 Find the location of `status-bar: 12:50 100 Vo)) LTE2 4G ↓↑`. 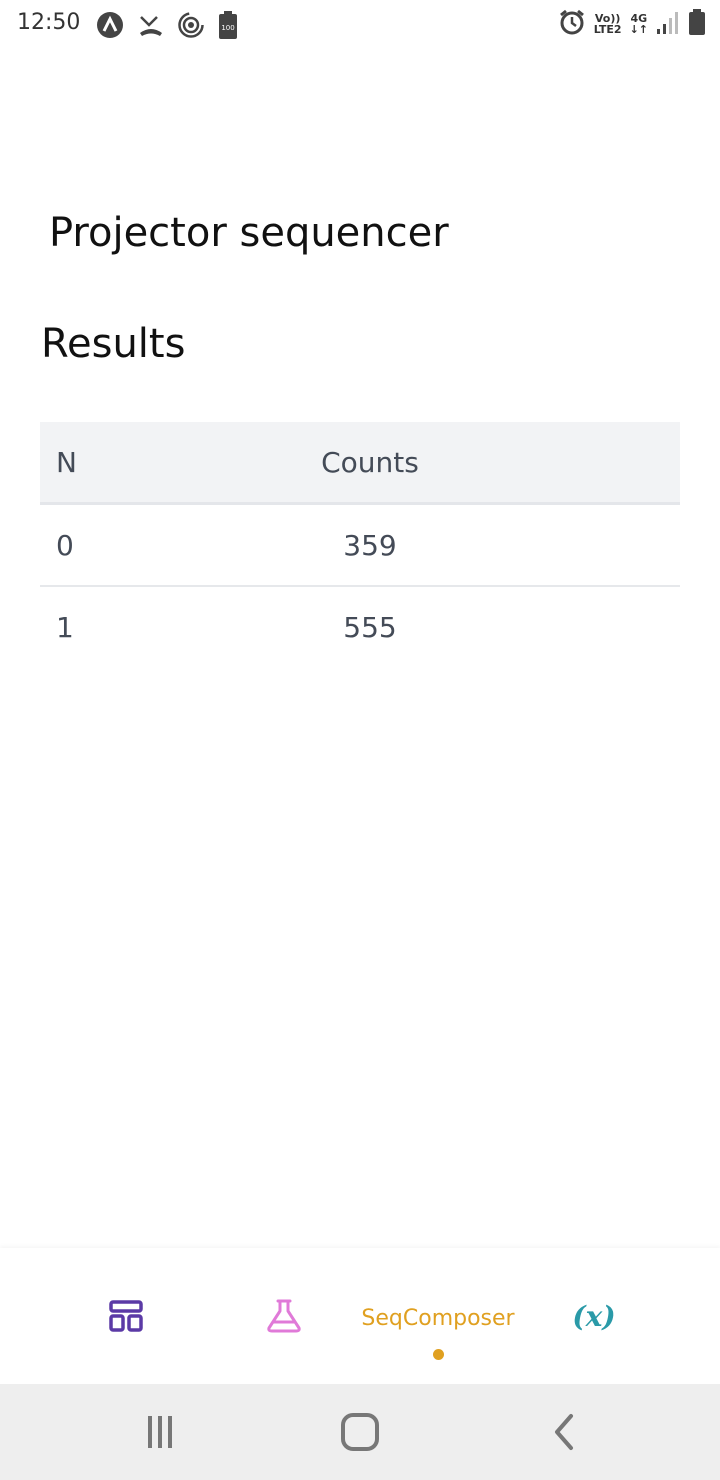

status-bar: 12:50 100 Vo)) LTE2 4G ↓↑ is located at coordinates (360, 25).